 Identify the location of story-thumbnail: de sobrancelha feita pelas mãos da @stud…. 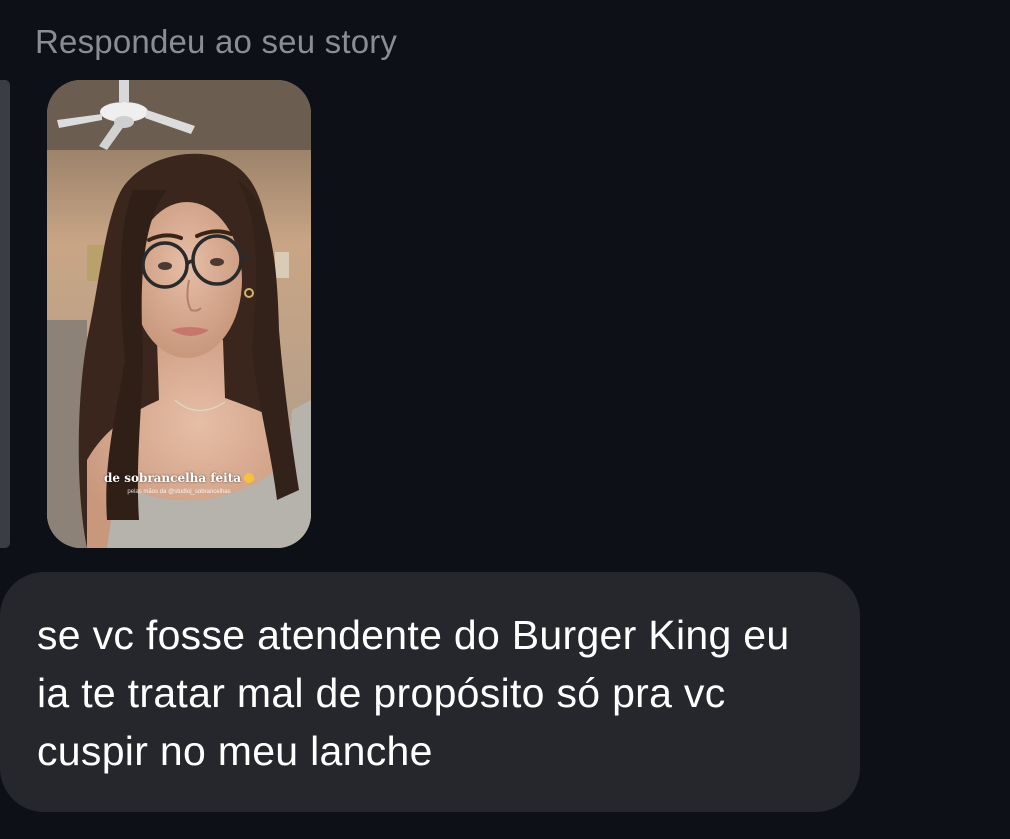
(179, 314).